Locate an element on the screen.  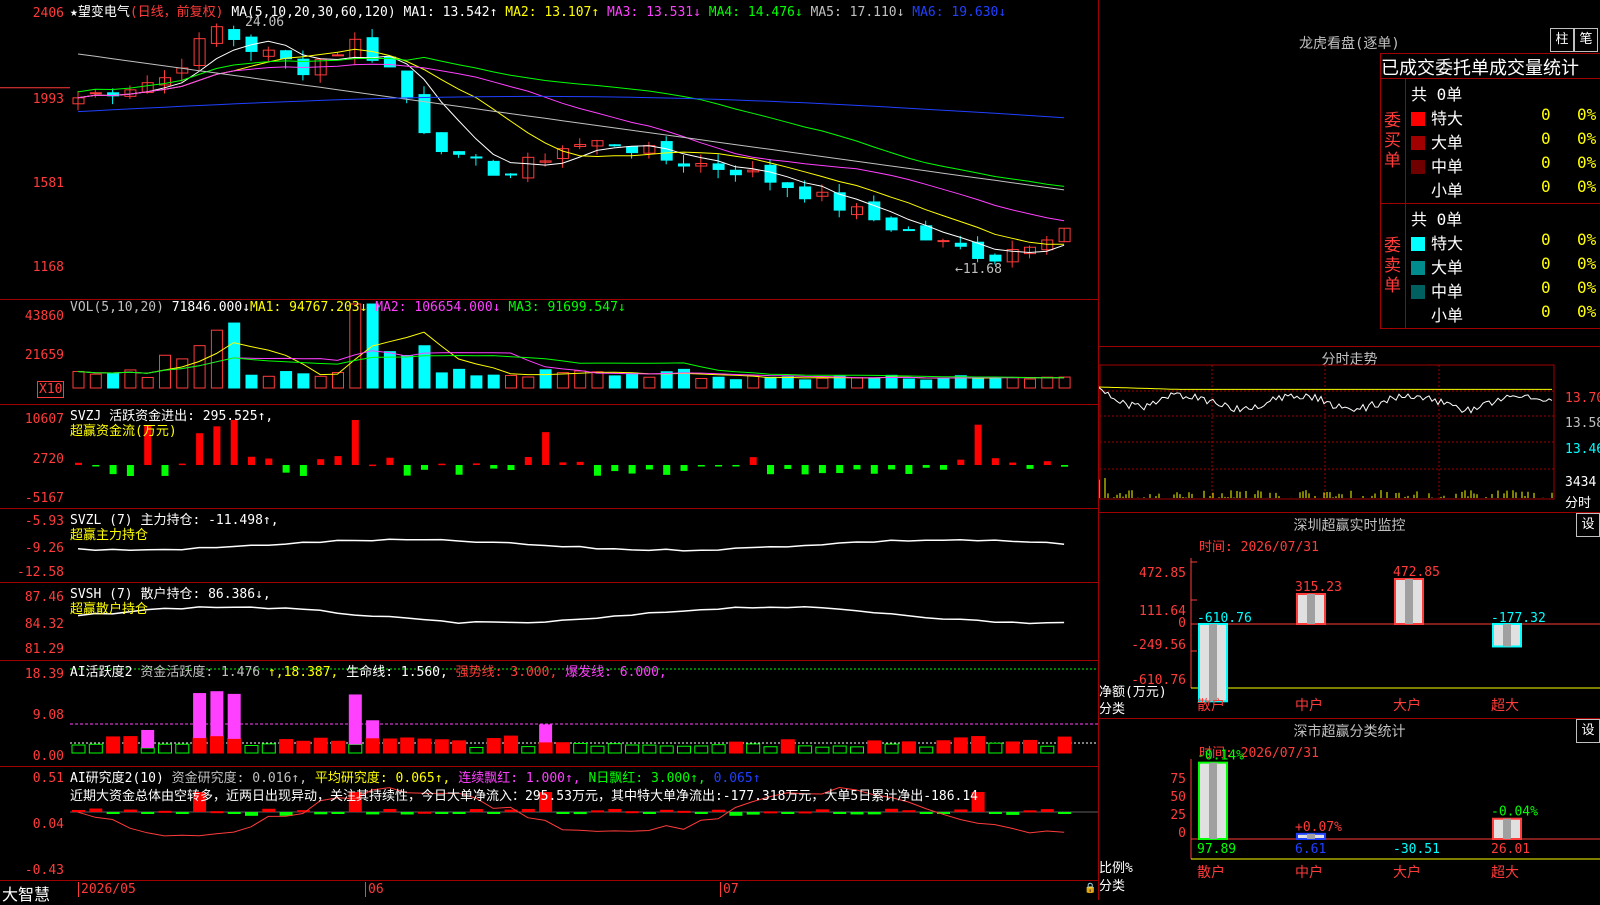
mon-bar-label-0: -610.76 is located at coordinates (1224, 618).